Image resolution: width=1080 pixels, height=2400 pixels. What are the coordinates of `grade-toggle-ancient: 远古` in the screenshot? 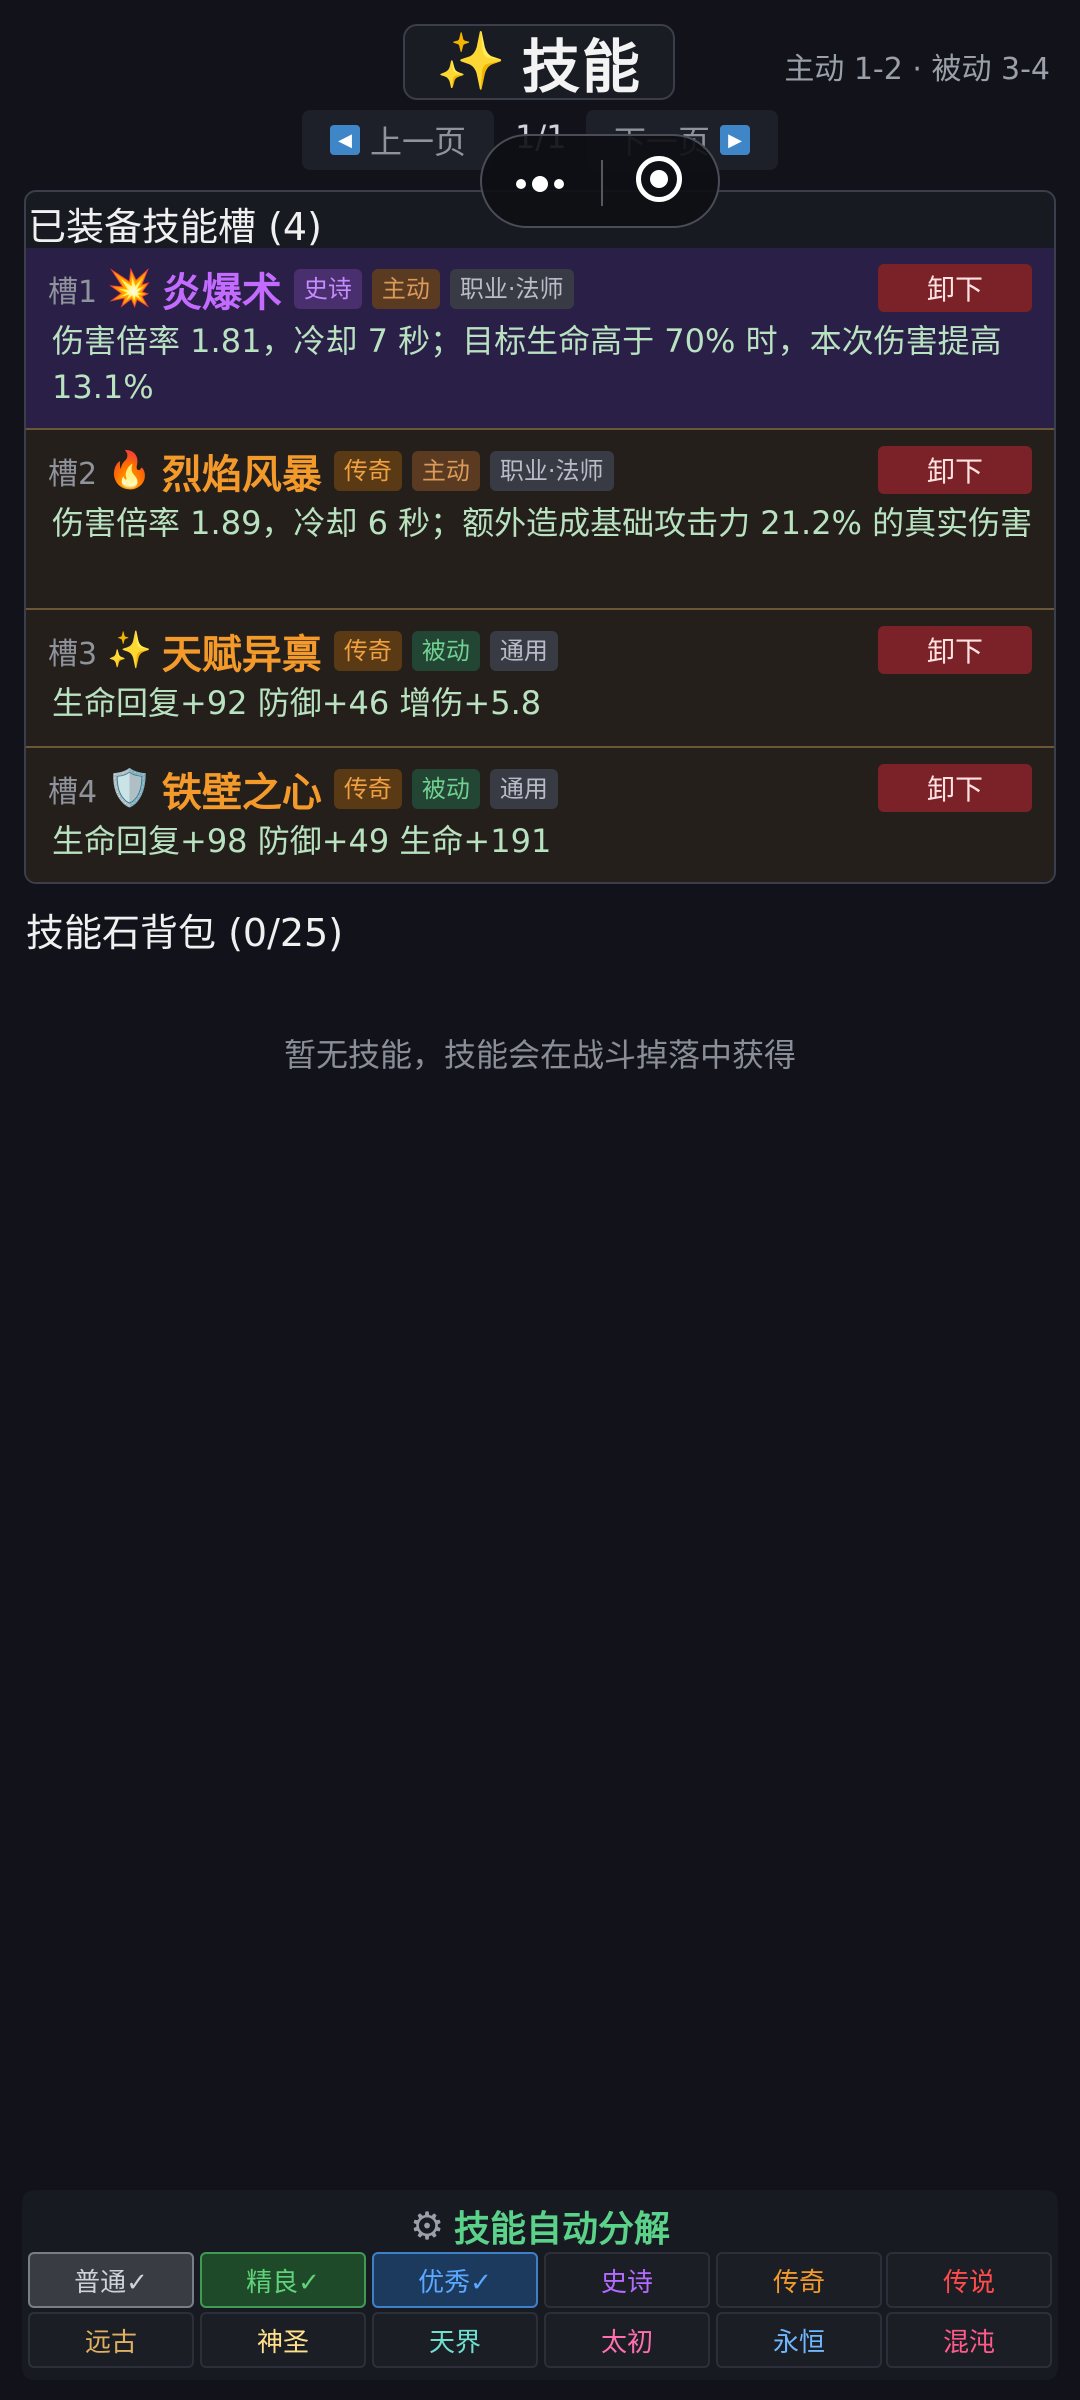 It's located at (111, 2340).